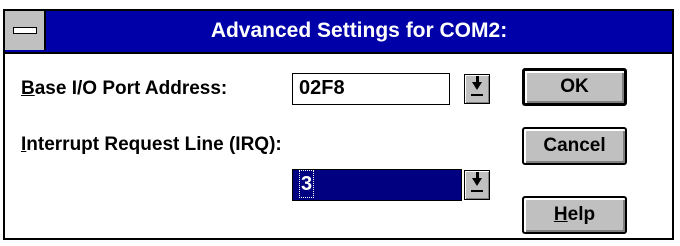  Describe the element at coordinates (25, 30) in the screenshot. I see `system-menu-icon` at that location.